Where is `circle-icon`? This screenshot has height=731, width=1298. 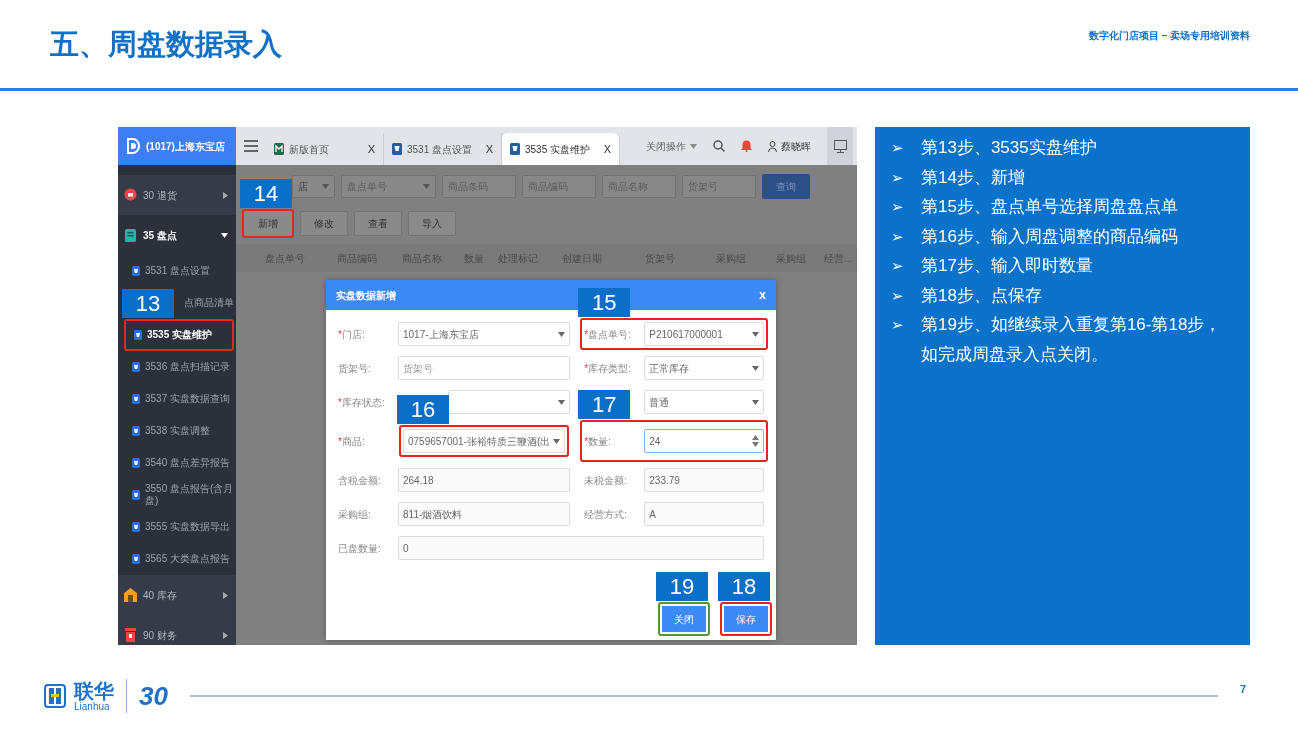
circle-icon is located at coordinates (130, 195).